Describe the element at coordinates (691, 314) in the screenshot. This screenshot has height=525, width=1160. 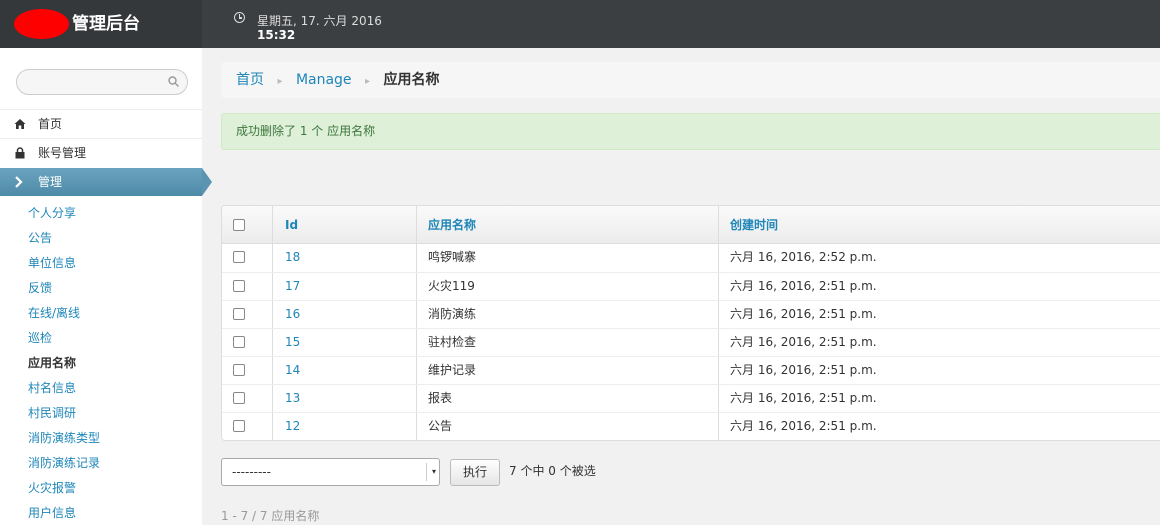
I see `table-row: 16 消防演练 六月 16, 2016, 2:51 p.m.` at that location.